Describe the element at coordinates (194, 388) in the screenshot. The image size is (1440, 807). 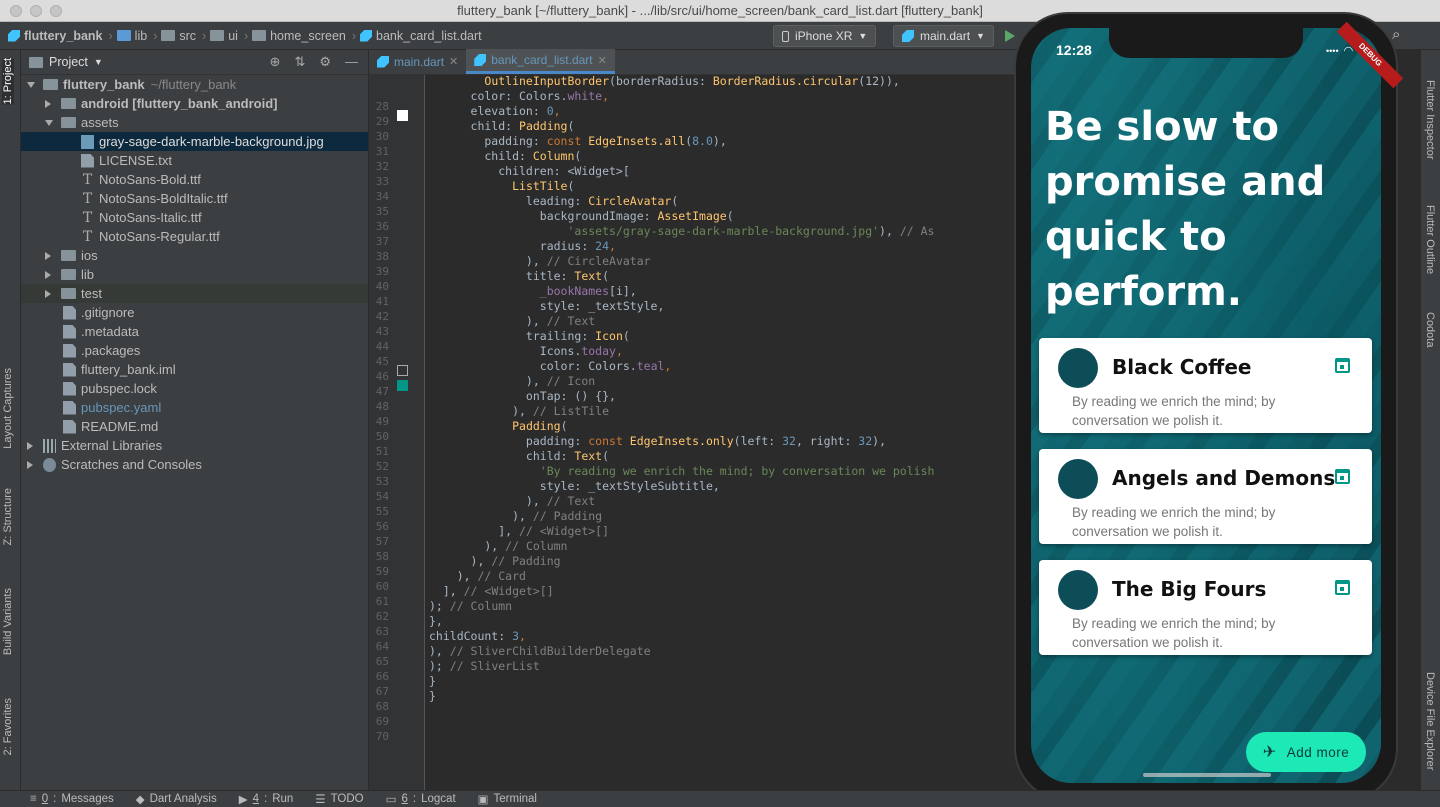
I see `tree-item: pubspec.lock` at that location.